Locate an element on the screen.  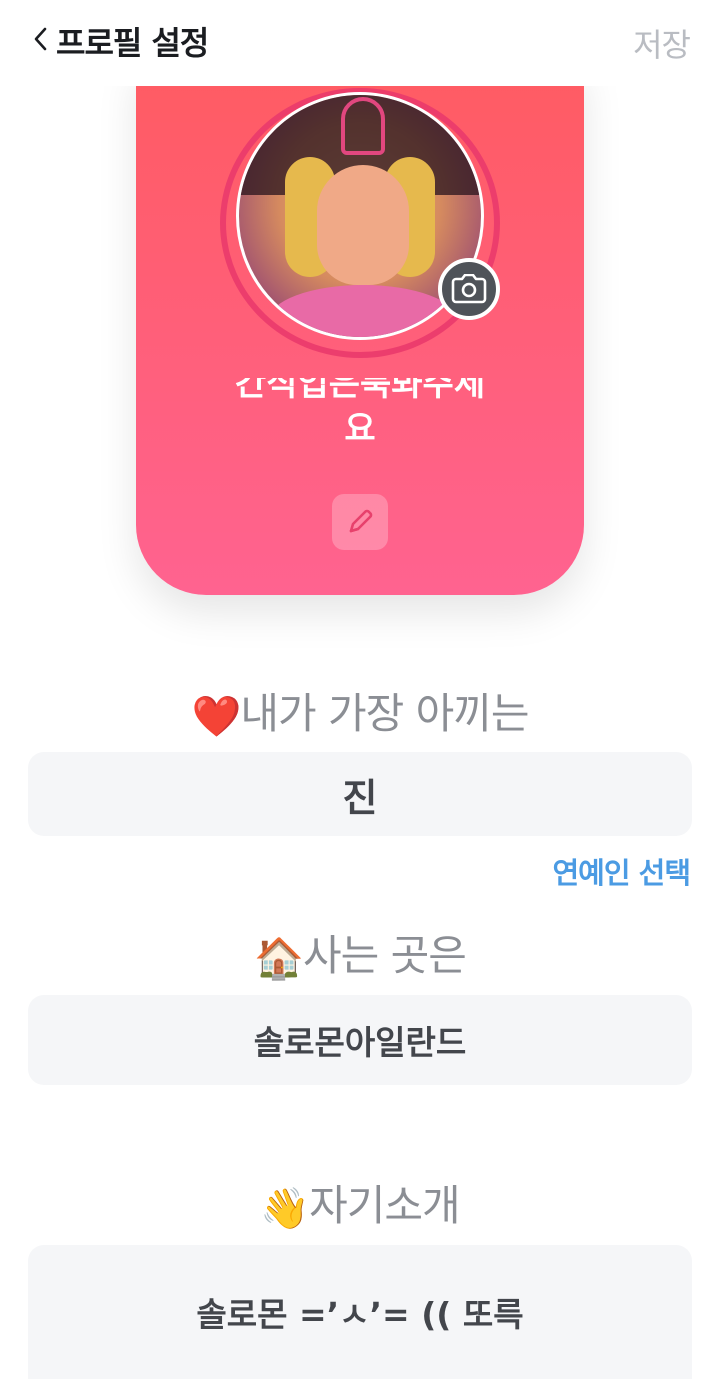
favorite-field: 진 is located at coordinates (360, 794).